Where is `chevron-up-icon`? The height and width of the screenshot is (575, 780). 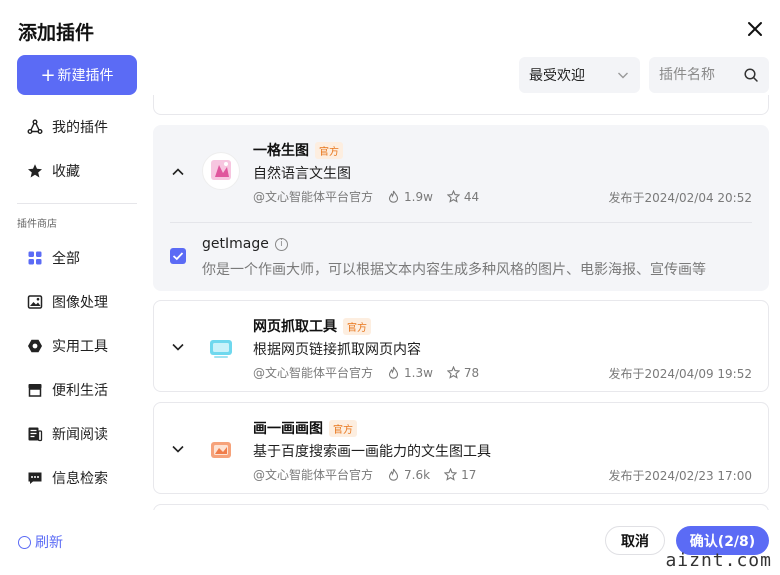 chevron-up-icon is located at coordinates (178, 172).